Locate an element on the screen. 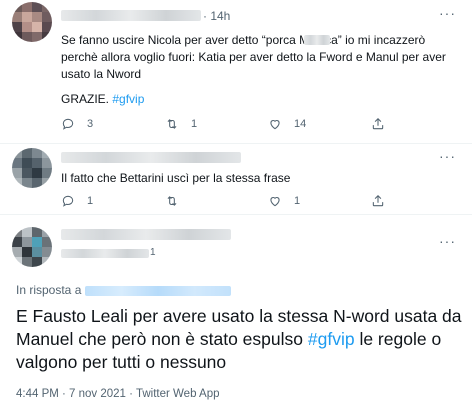 Image resolution: width=472 pixels, height=408 pixels. redacted-word is located at coordinates (317, 40).